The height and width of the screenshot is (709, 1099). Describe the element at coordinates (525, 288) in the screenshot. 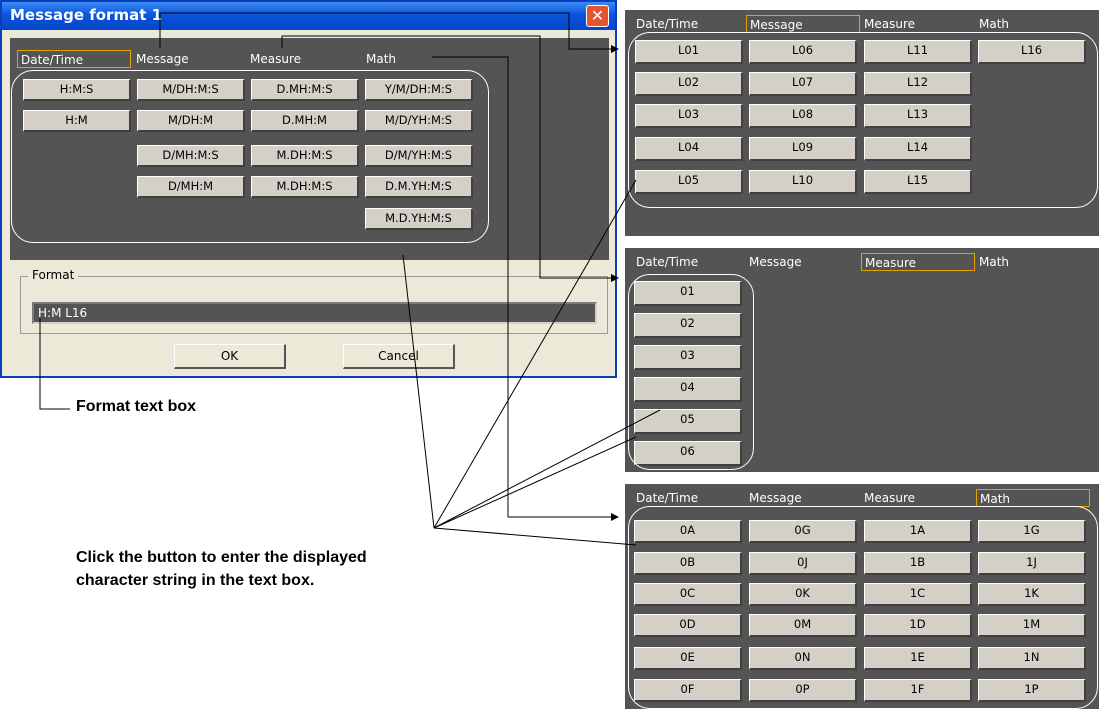

I see `math-callout-line` at that location.